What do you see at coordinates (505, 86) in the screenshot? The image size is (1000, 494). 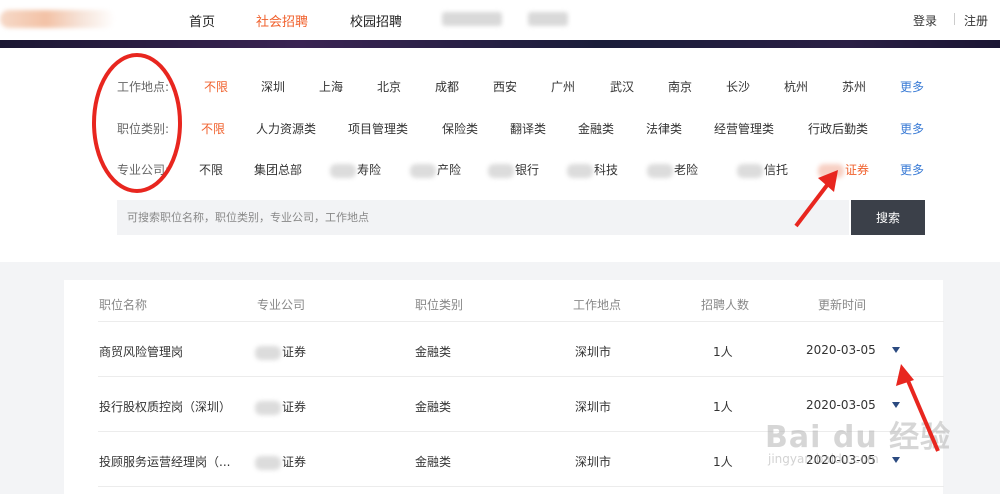 I see `location-option: 西安` at bounding box center [505, 86].